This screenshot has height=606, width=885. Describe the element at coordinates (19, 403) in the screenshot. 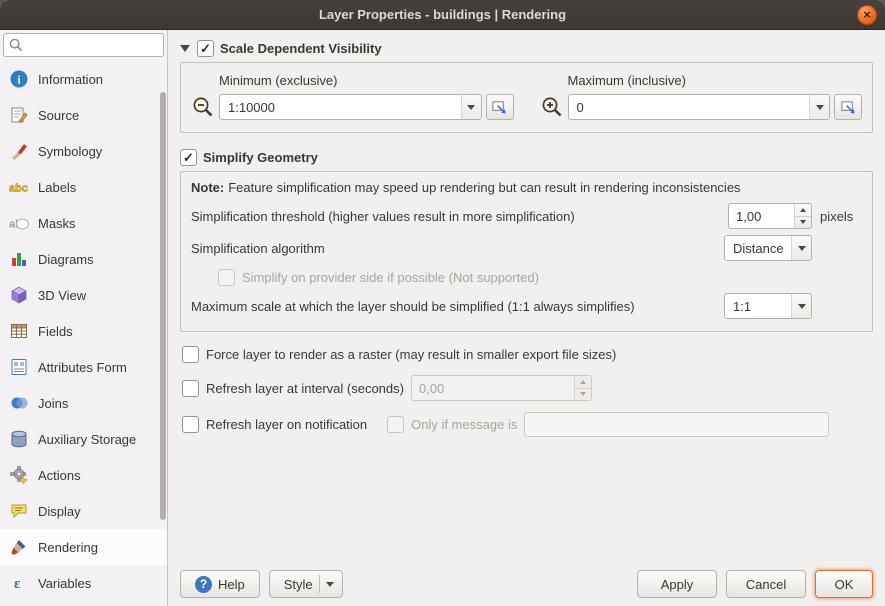

I see `joins-icon` at that location.